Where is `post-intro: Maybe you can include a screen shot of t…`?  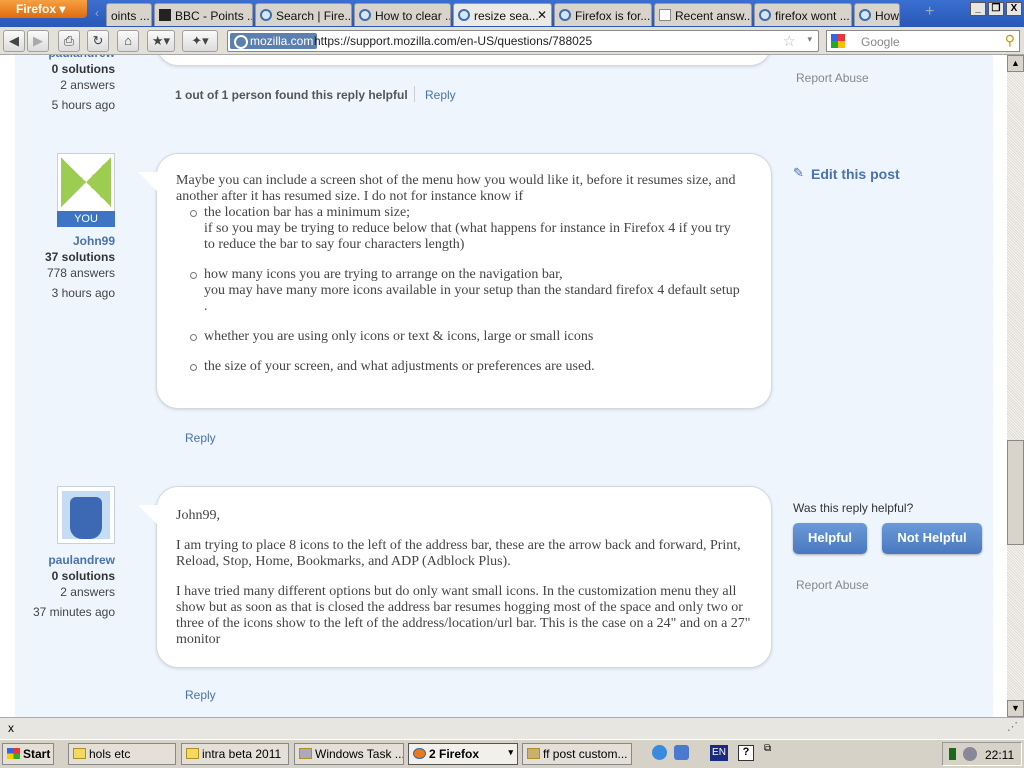 post-intro: Maybe you can include a screen shot of t… is located at coordinates (456, 188).